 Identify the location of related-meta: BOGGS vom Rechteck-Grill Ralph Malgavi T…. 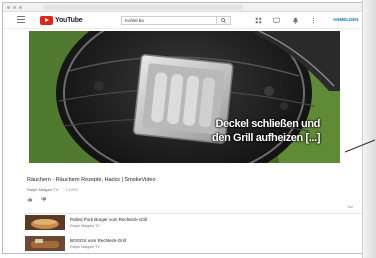
(98, 244).